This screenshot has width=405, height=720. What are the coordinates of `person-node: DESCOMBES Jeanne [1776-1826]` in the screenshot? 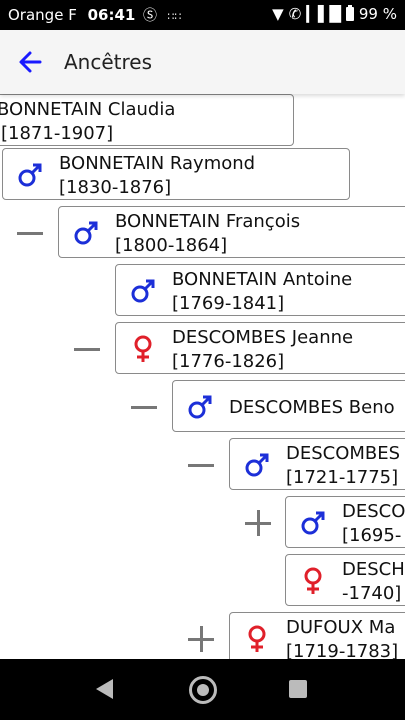 It's located at (260, 348).